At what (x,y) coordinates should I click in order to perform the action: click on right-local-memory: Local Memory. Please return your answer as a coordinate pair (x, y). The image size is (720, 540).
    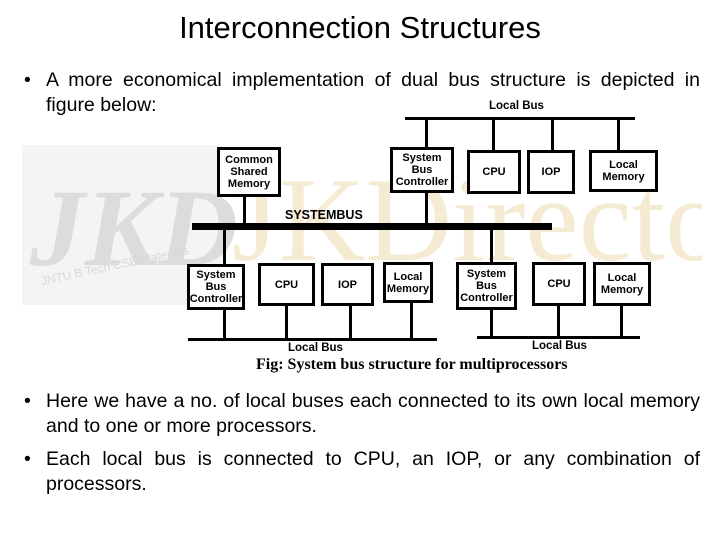
    Looking at the image, I should click on (622, 284).